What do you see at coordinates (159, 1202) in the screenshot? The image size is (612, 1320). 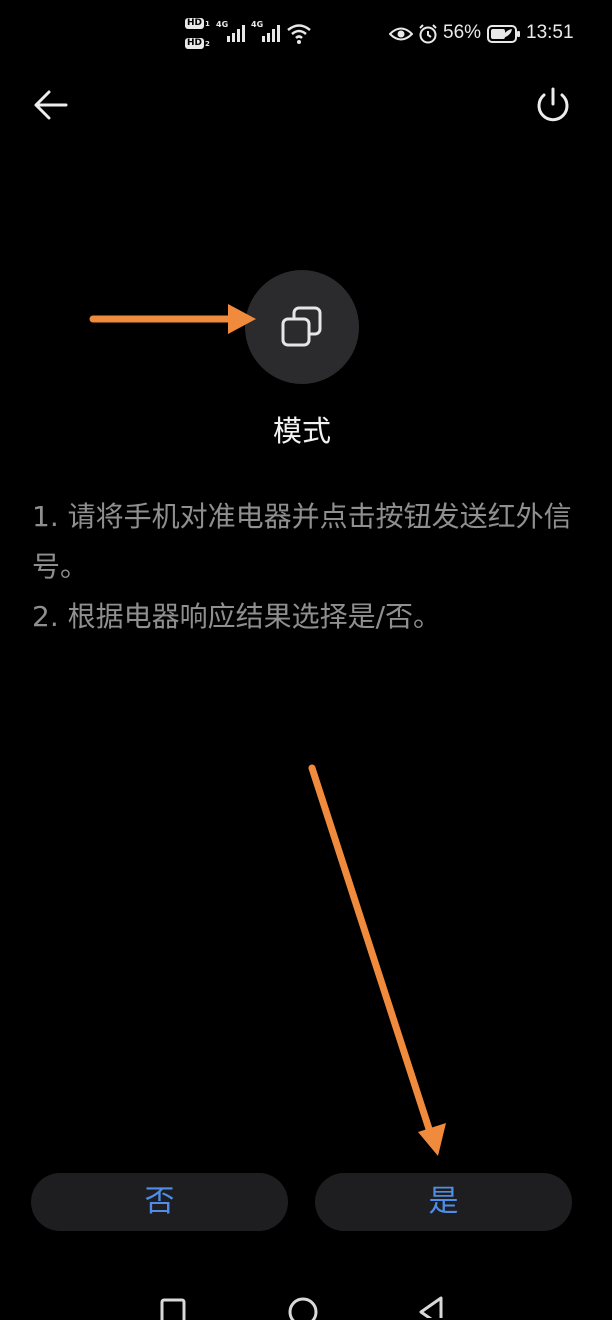 I see `no-button: 否` at bounding box center [159, 1202].